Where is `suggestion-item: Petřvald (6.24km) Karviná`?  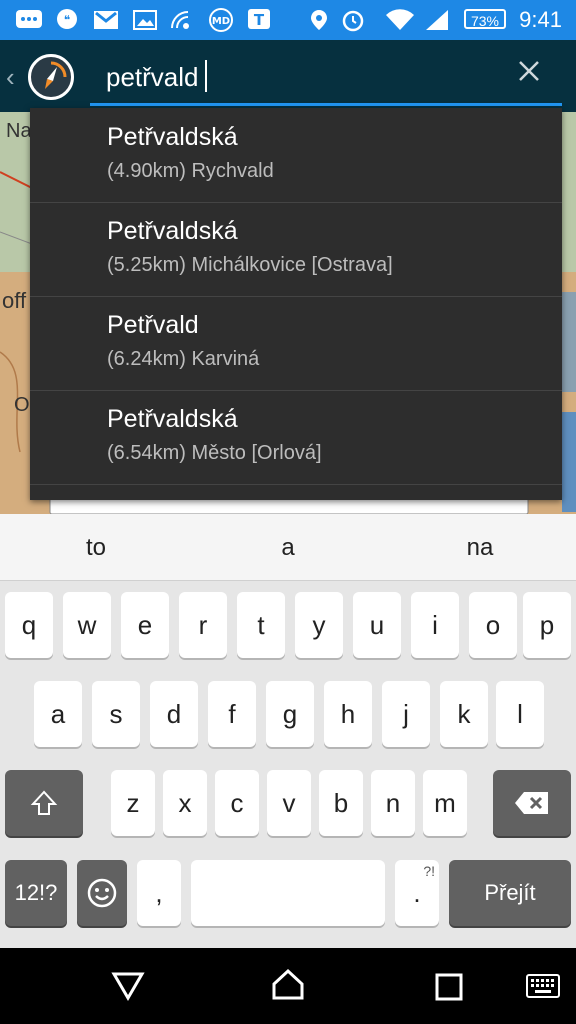 suggestion-item: Petřvald (6.24km) Karviná is located at coordinates (296, 343).